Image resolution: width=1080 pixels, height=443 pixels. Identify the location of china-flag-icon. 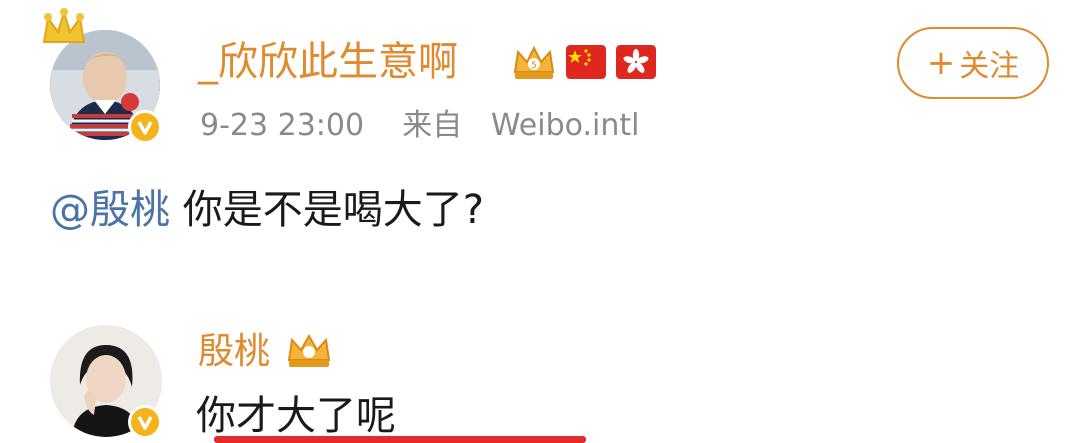
(586, 62).